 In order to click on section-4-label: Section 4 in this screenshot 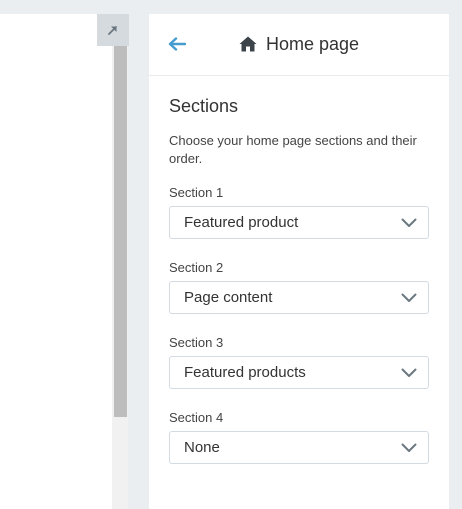, I will do `click(196, 417)`.